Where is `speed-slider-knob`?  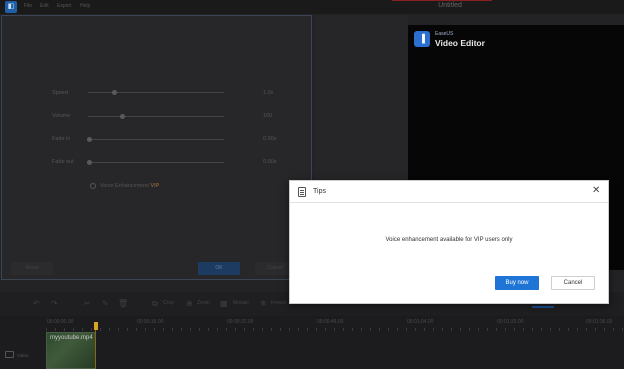 speed-slider-knob is located at coordinates (114, 92).